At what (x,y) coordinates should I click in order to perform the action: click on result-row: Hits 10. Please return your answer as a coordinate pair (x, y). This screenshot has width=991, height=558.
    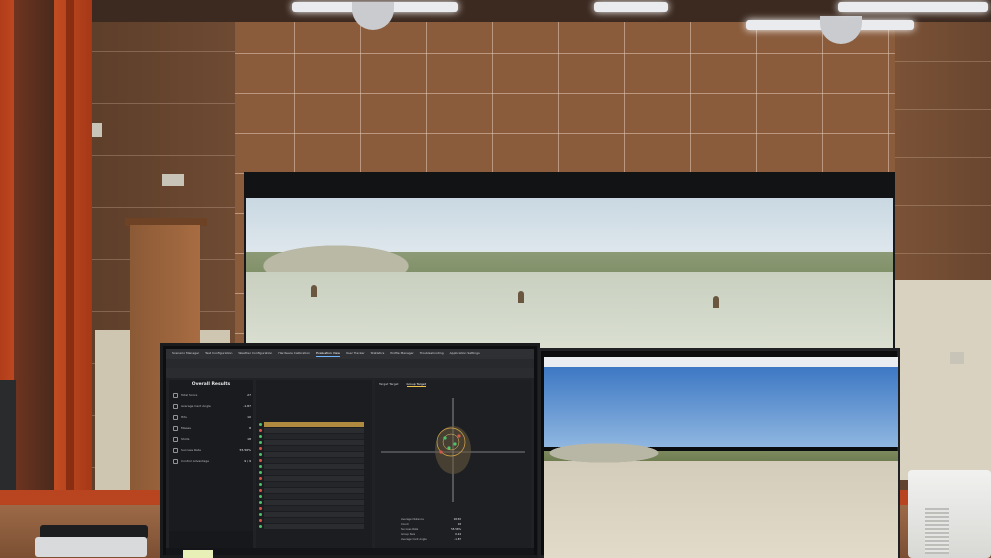
    Looking at the image, I should click on (216, 417).